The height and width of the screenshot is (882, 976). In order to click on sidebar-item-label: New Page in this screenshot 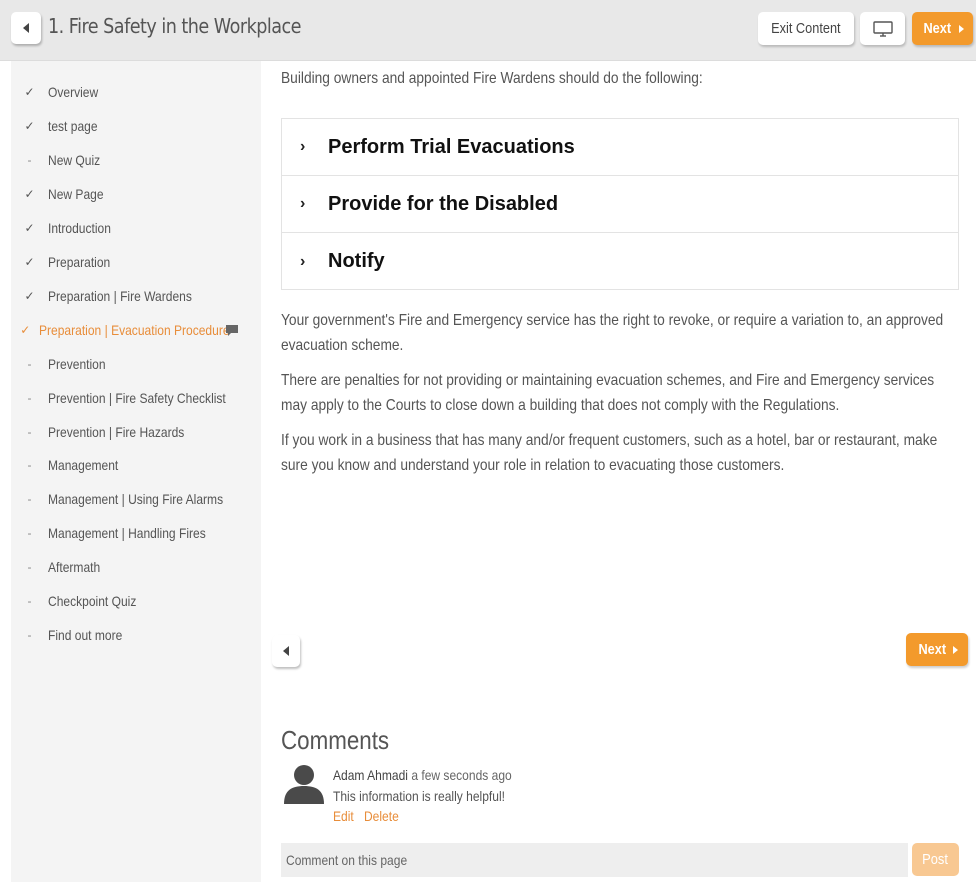, I will do `click(76, 194)`.